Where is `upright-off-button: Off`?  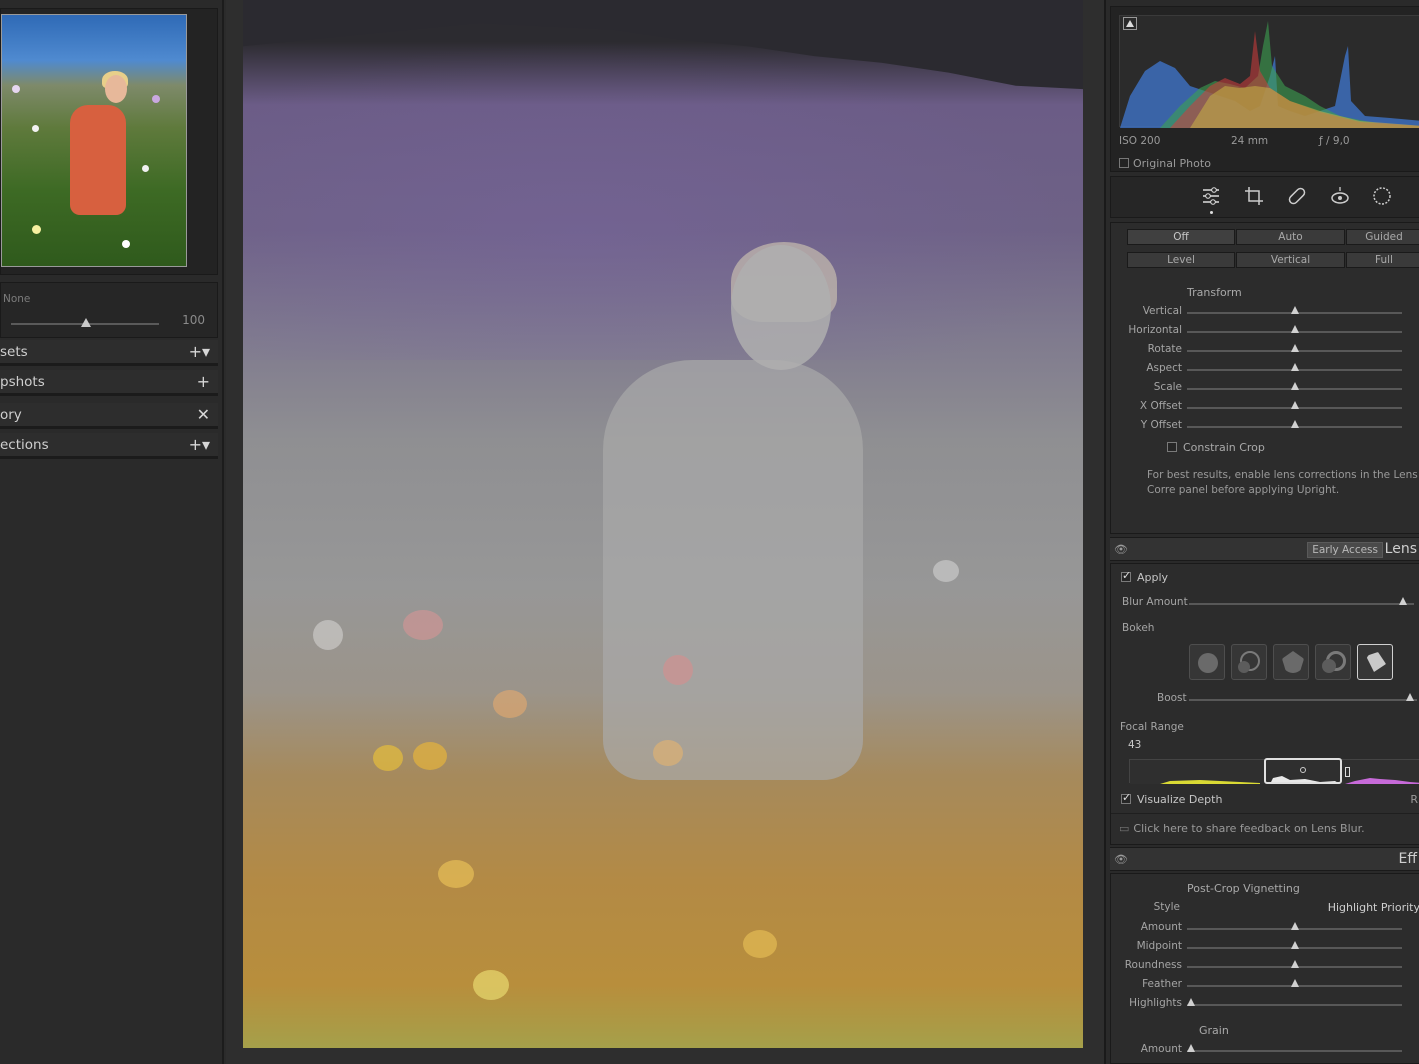
upright-off-button: Off is located at coordinates (1181, 237).